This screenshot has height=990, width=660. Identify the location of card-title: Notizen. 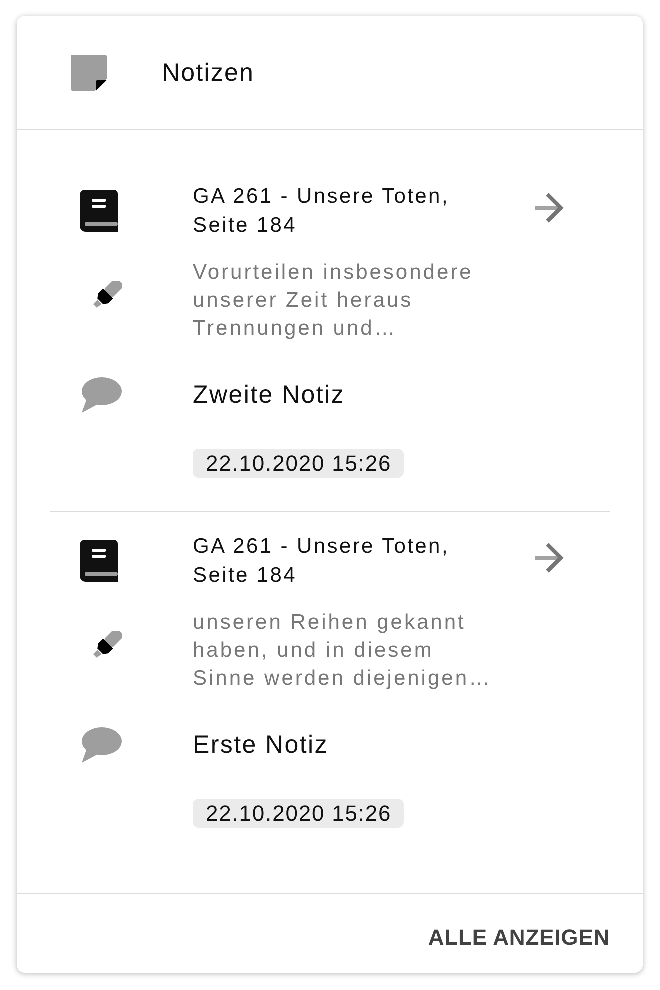
(208, 73).